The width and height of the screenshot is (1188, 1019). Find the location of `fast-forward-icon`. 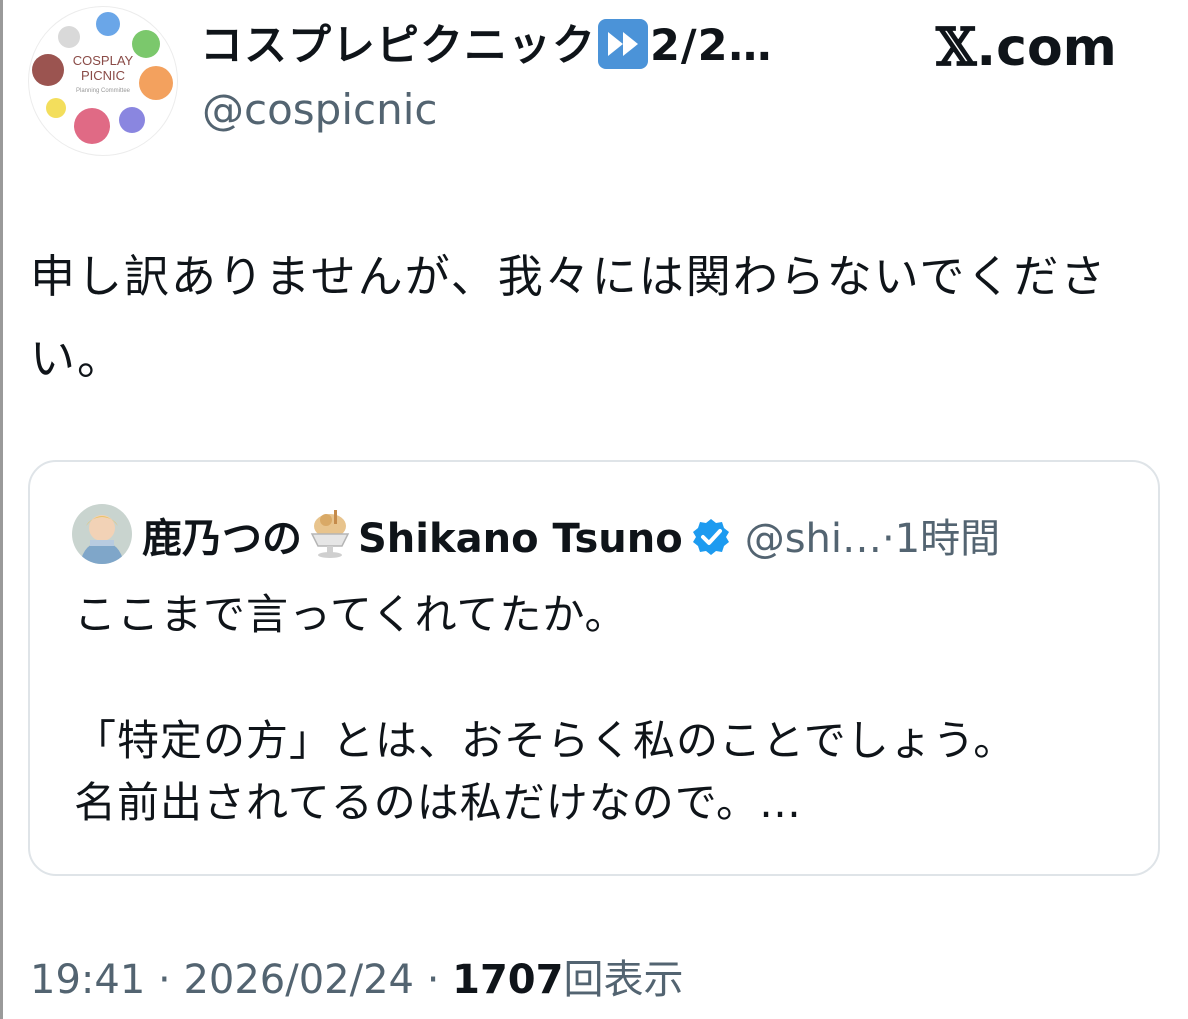

fast-forward-icon is located at coordinates (623, 44).